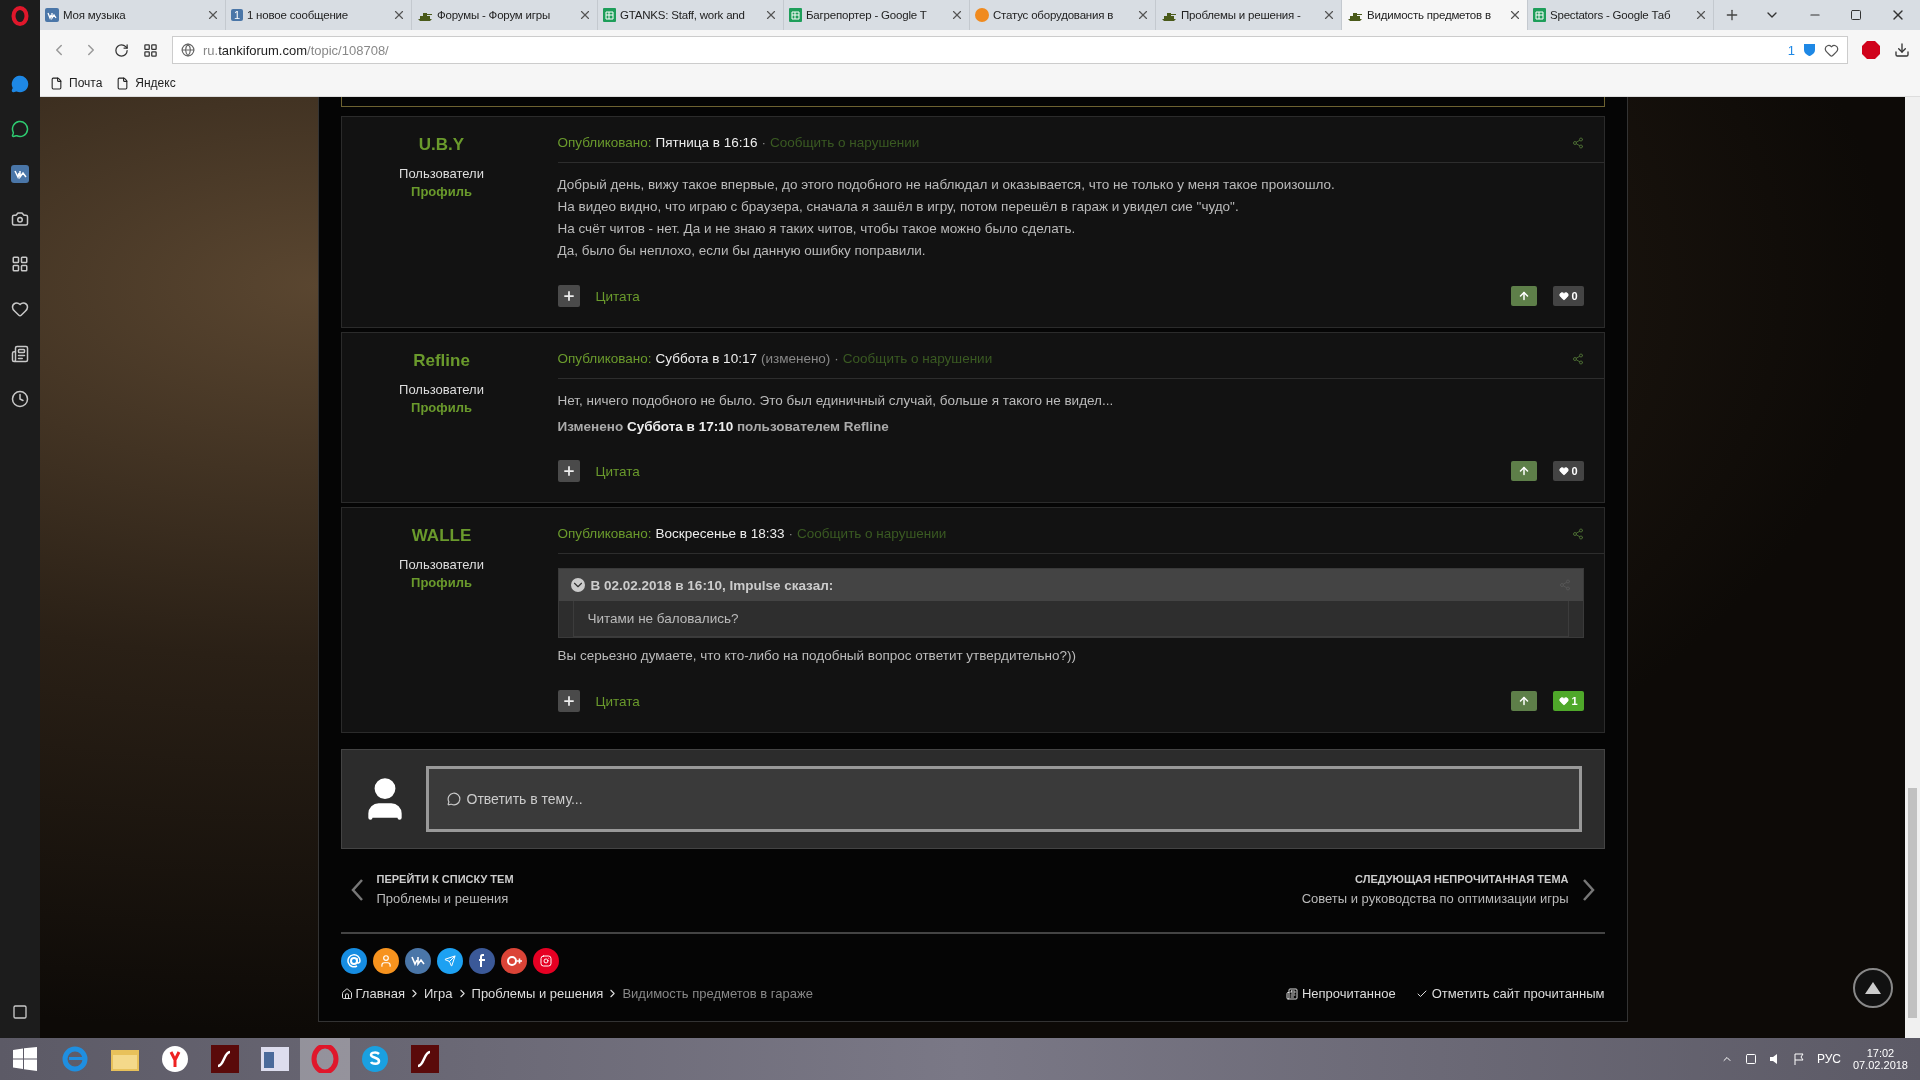  I want to click on breadcrumb-link: Игра, so click(438, 993).